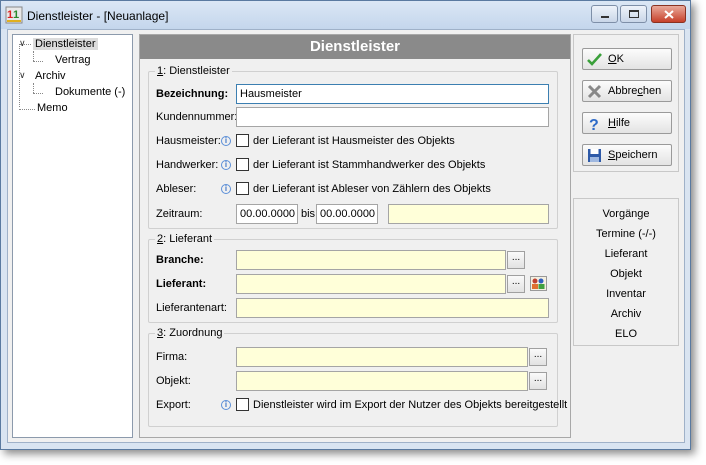 The width and height of the screenshot is (706, 465). What do you see at coordinates (173, 405) in the screenshot?
I see `export-label: Export:` at bounding box center [173, 405].